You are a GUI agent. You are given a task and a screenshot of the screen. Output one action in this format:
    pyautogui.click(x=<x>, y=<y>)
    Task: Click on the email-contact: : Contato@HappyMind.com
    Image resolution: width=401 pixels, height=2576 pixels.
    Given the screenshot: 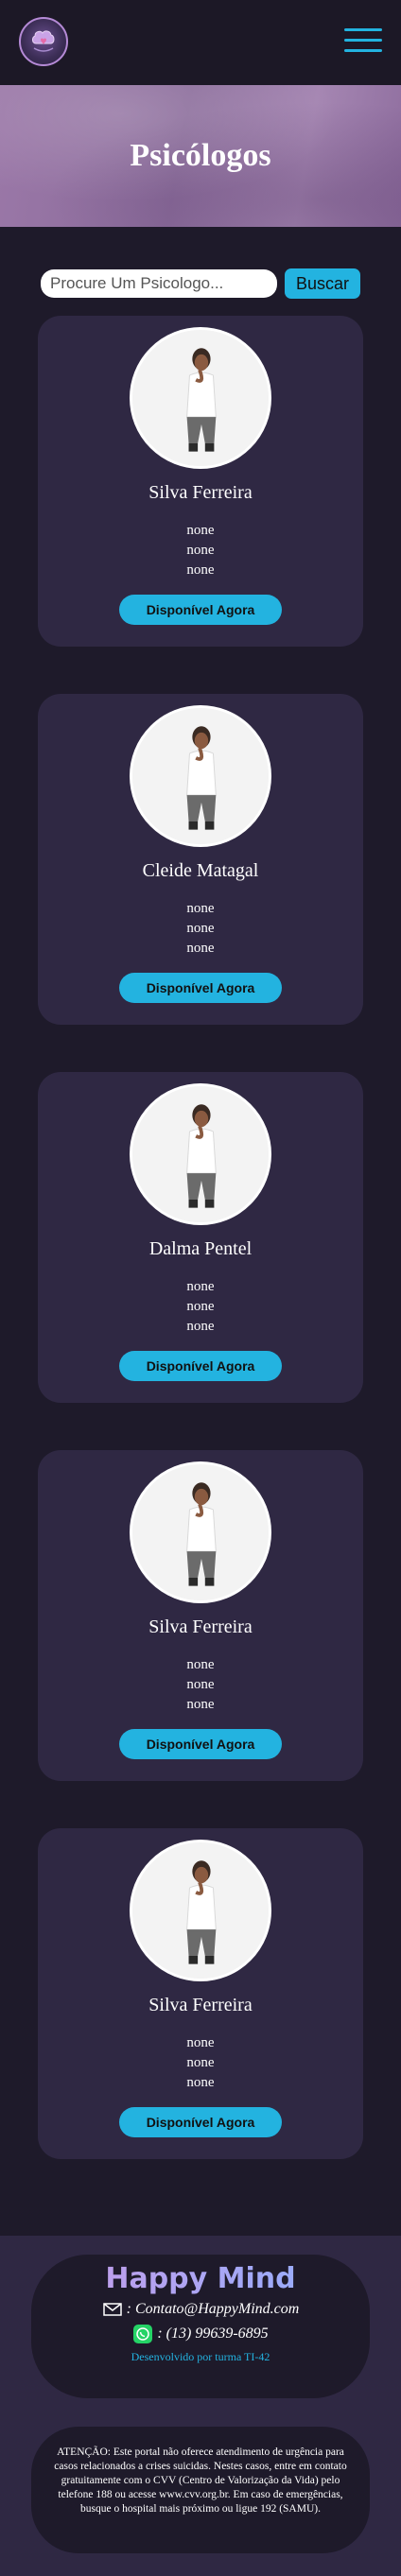 What is the action you would take?
    pyautogui.click(x=201, y=2309)
    